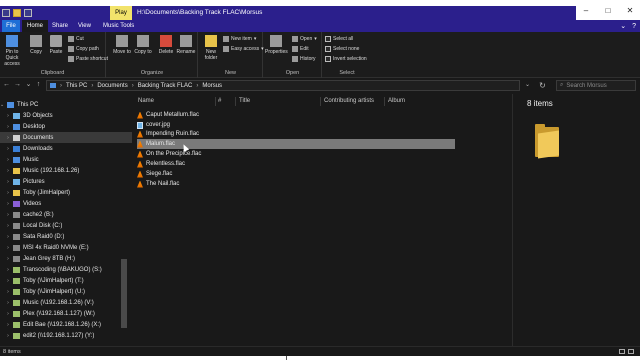 The height and width of the screenshot is (360, 640). I want to click on sidebar-item-drive-s: › Transcoding (\\BAKUGO) (S:), so click(66, 269).